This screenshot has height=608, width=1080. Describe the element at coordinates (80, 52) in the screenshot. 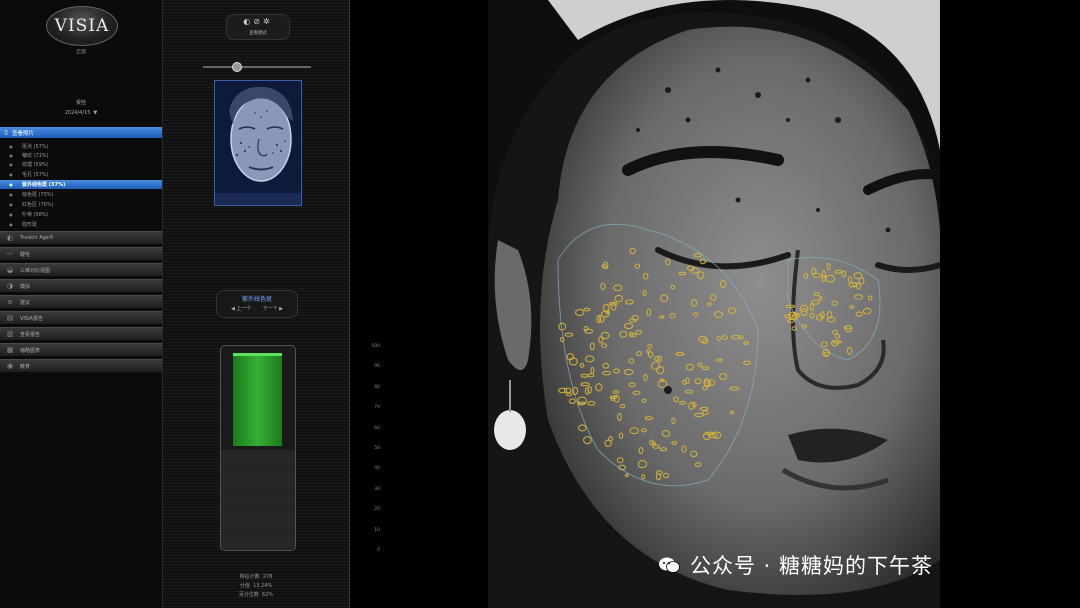

I see `view-label: 正面` at that location.